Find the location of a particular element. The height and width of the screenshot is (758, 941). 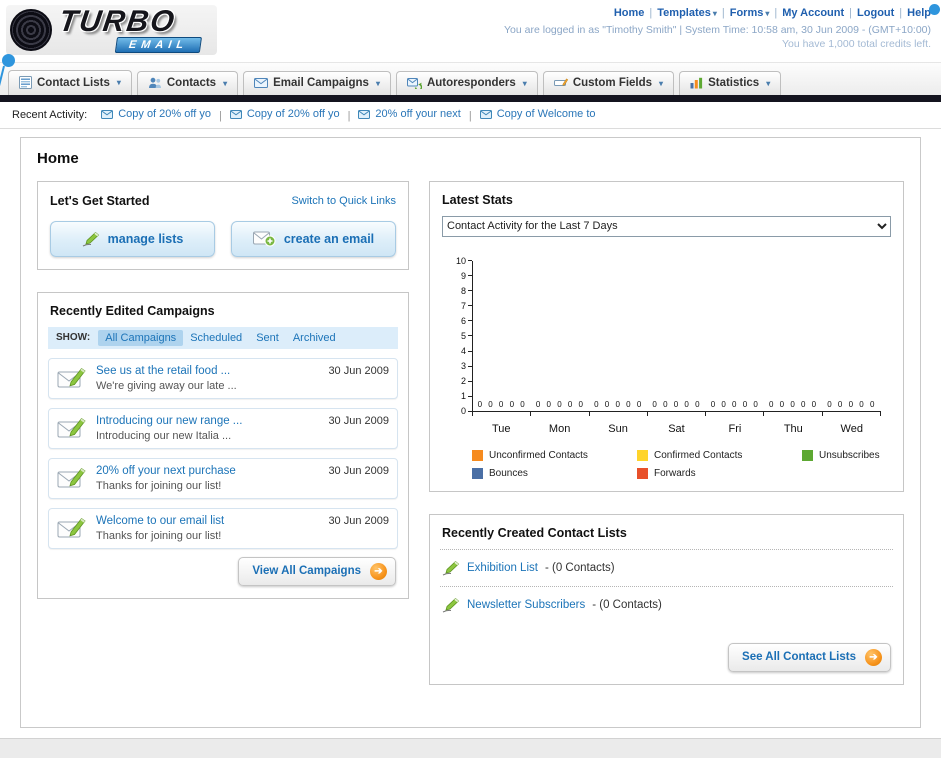

contact-lists-icon is located at coordinates (25, 82).